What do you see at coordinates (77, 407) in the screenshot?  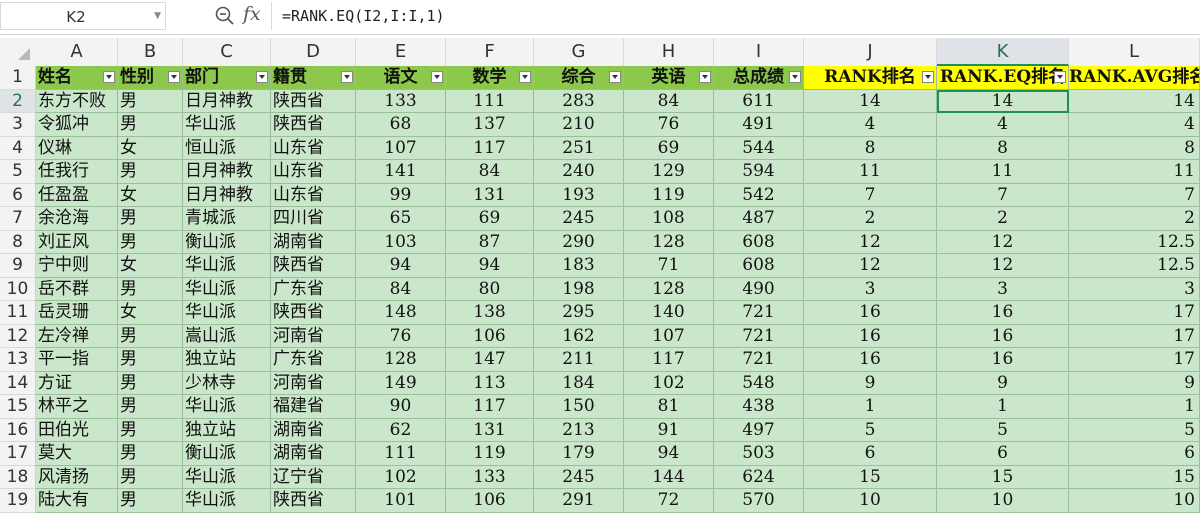 I see `cell-a15: 林平之` at bounding box center [77, 407].